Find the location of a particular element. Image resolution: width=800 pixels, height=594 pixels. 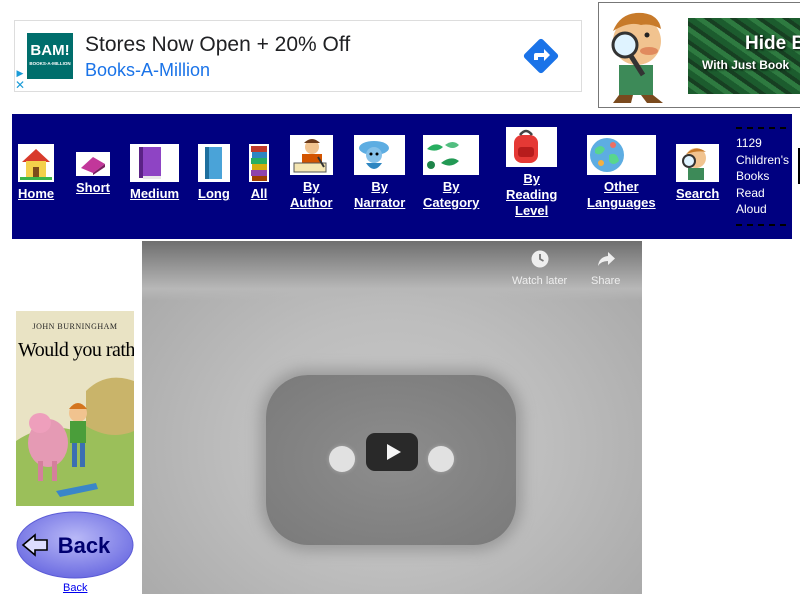

detective-cartoon-icon is located at coordinates (637, 57).